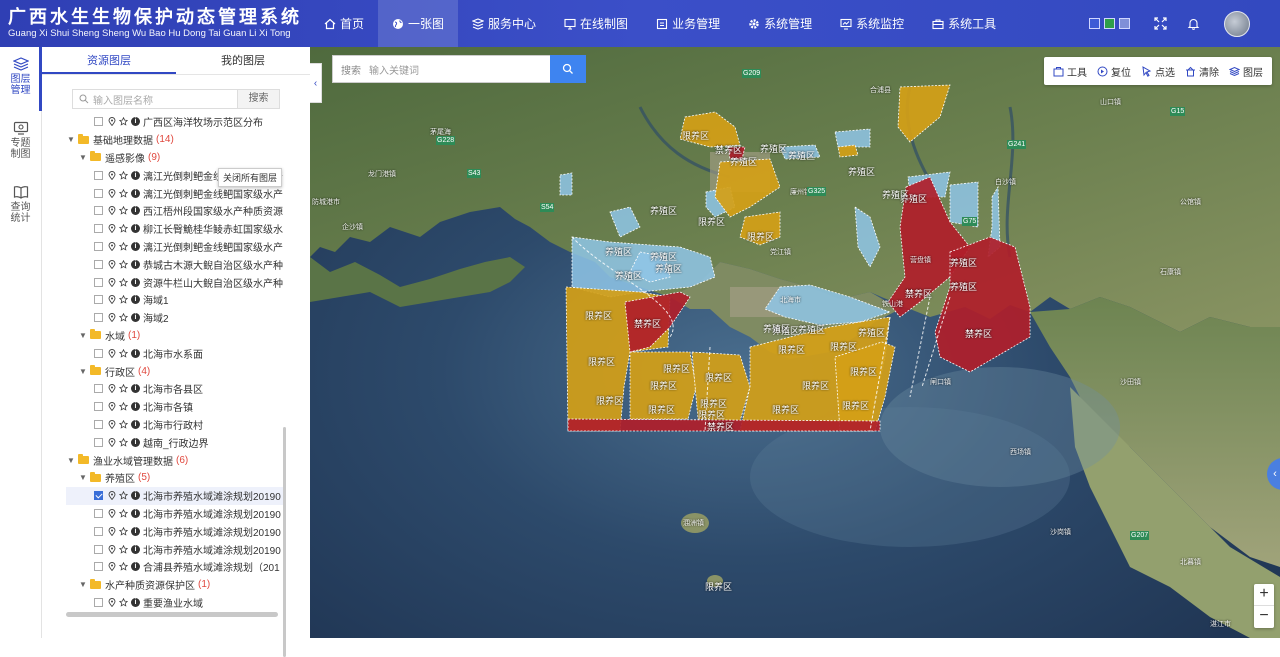  What do you see at coordinates (504, 23) in the screenshot?
I see `nav-service-center: 服务中心` at bounding box center [504, 23].